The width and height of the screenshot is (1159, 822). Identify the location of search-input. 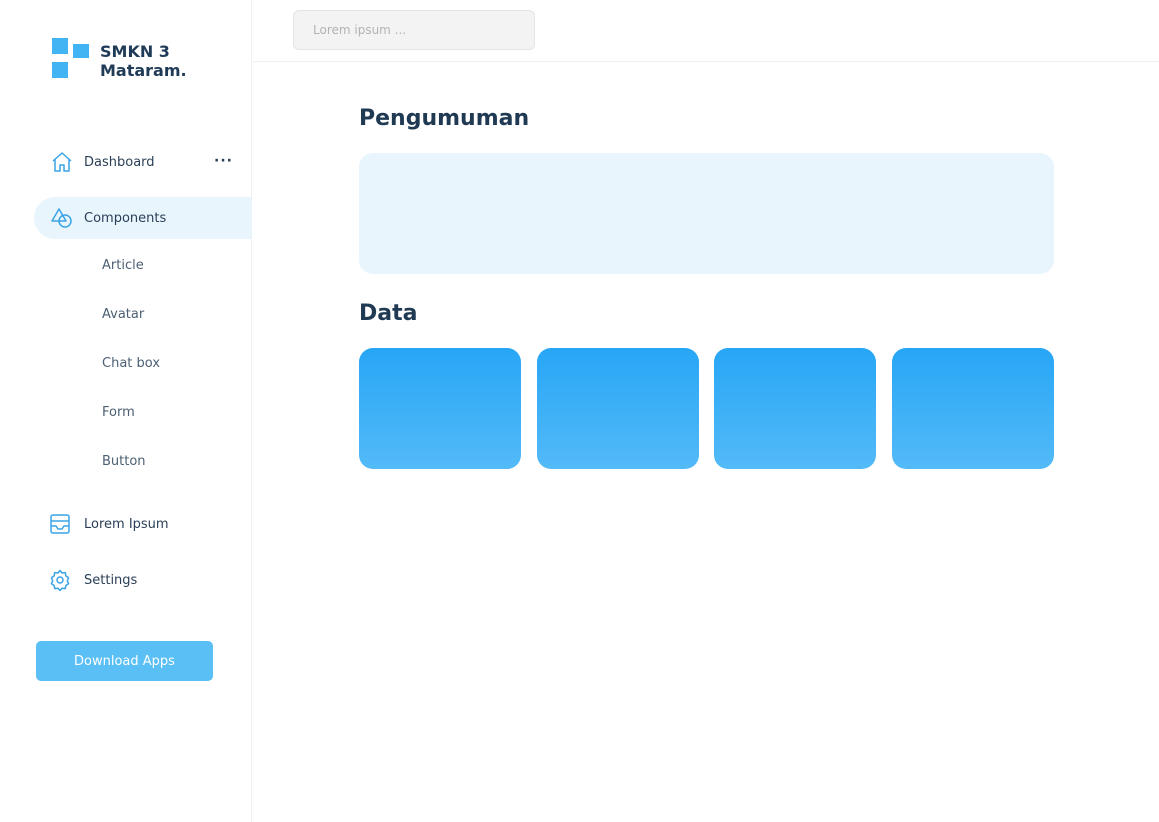
(414, 30).